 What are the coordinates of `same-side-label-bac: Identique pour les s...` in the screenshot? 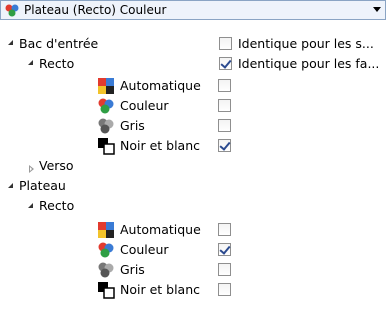 It's located at (306, 43).